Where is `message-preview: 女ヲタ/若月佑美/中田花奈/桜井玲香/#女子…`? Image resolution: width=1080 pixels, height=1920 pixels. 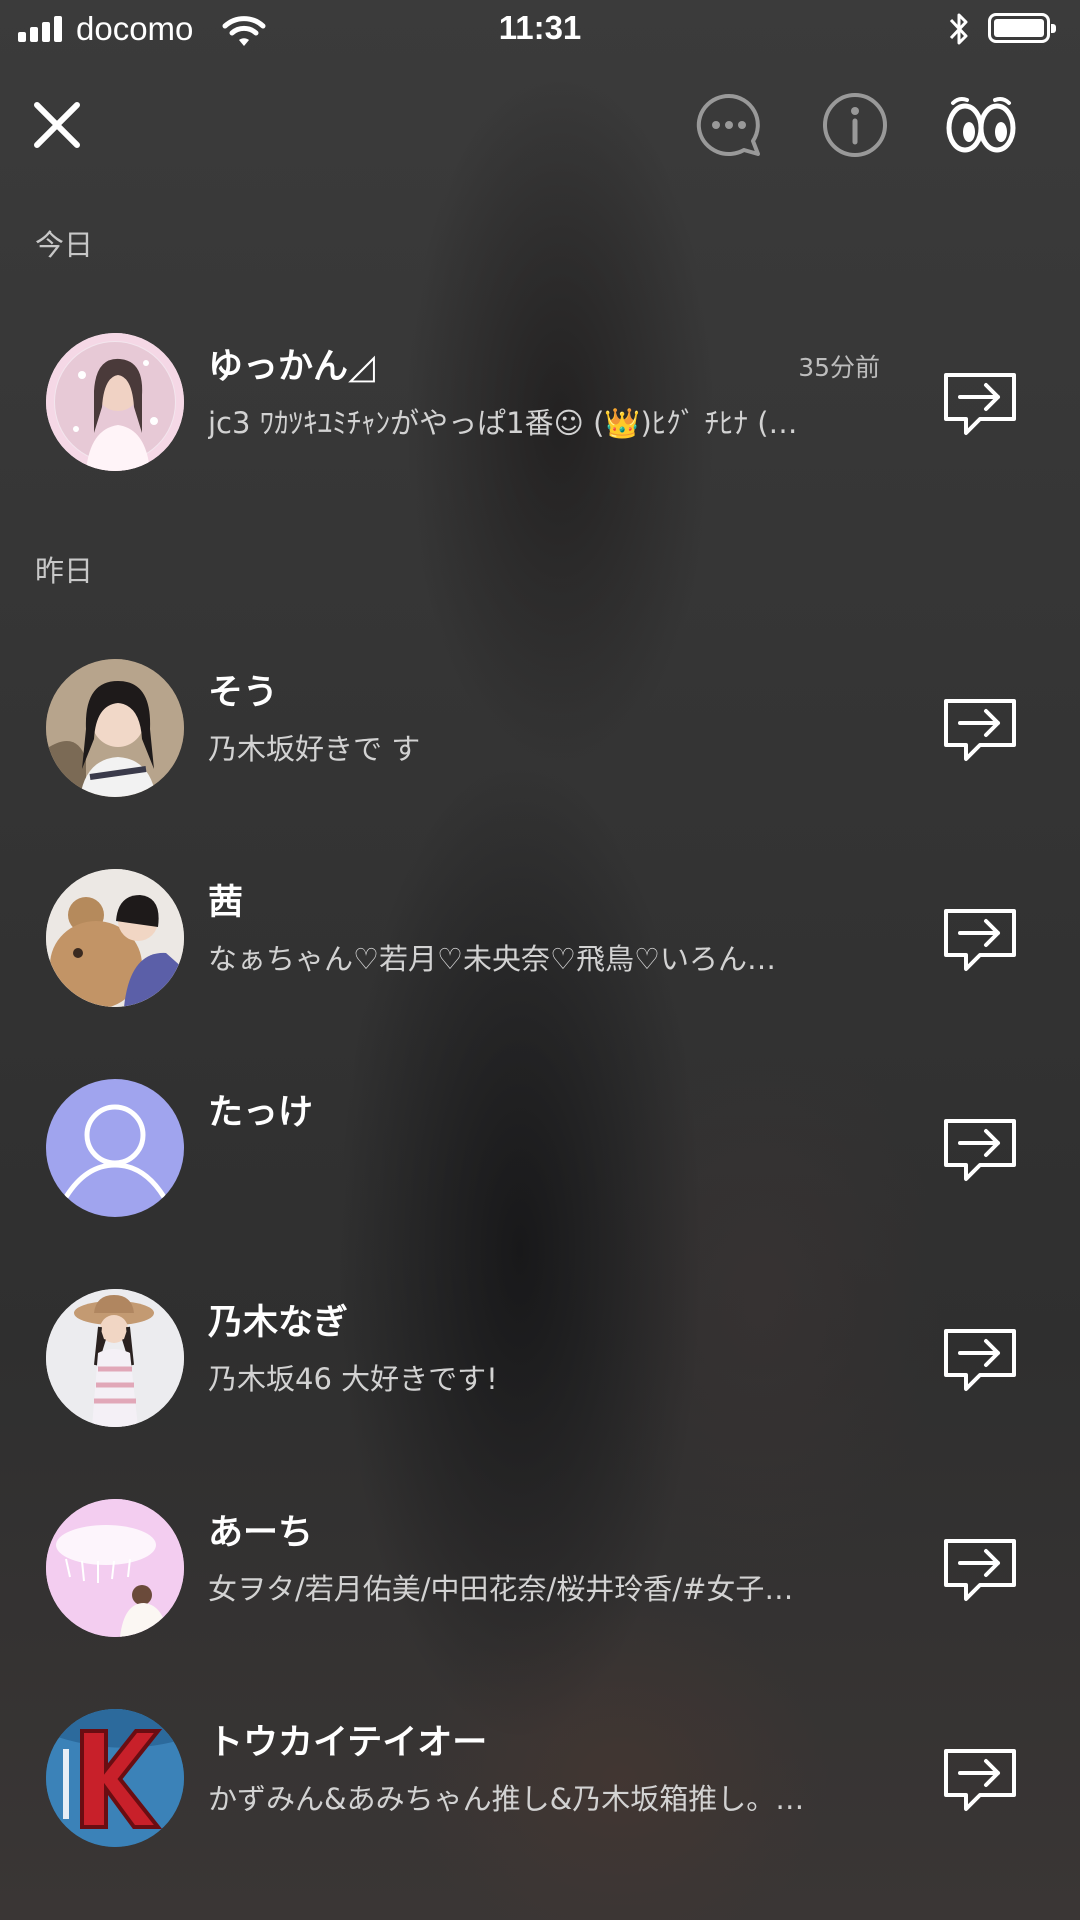 message-preview: 女ヲタ/若月佑美/中田花奈/桜井玲香/#女子… is located at coordinates (501, 1589).